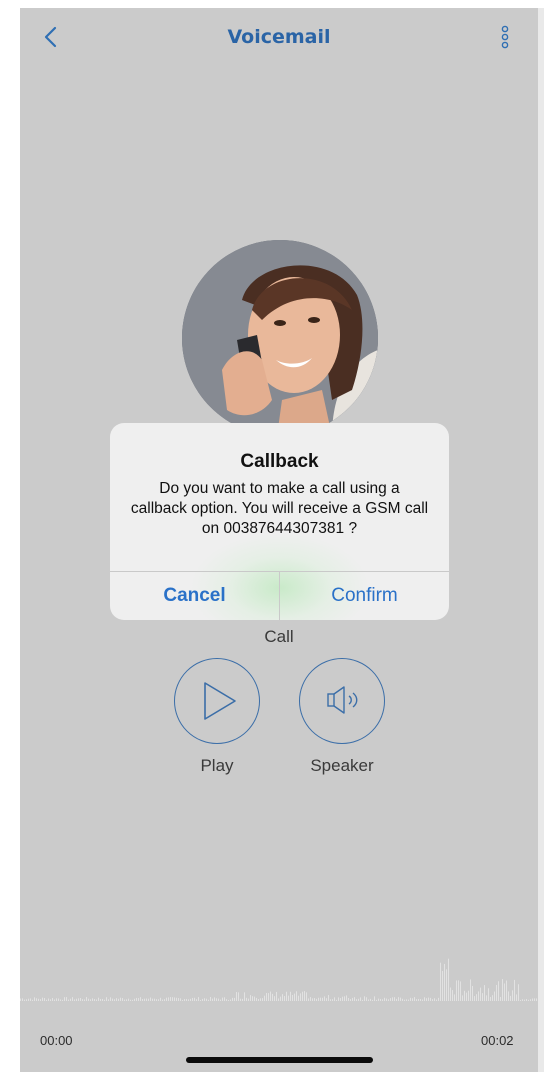 This screenshot has height=1072, width=544. I want to click on speaker-button, so click(342, 701).